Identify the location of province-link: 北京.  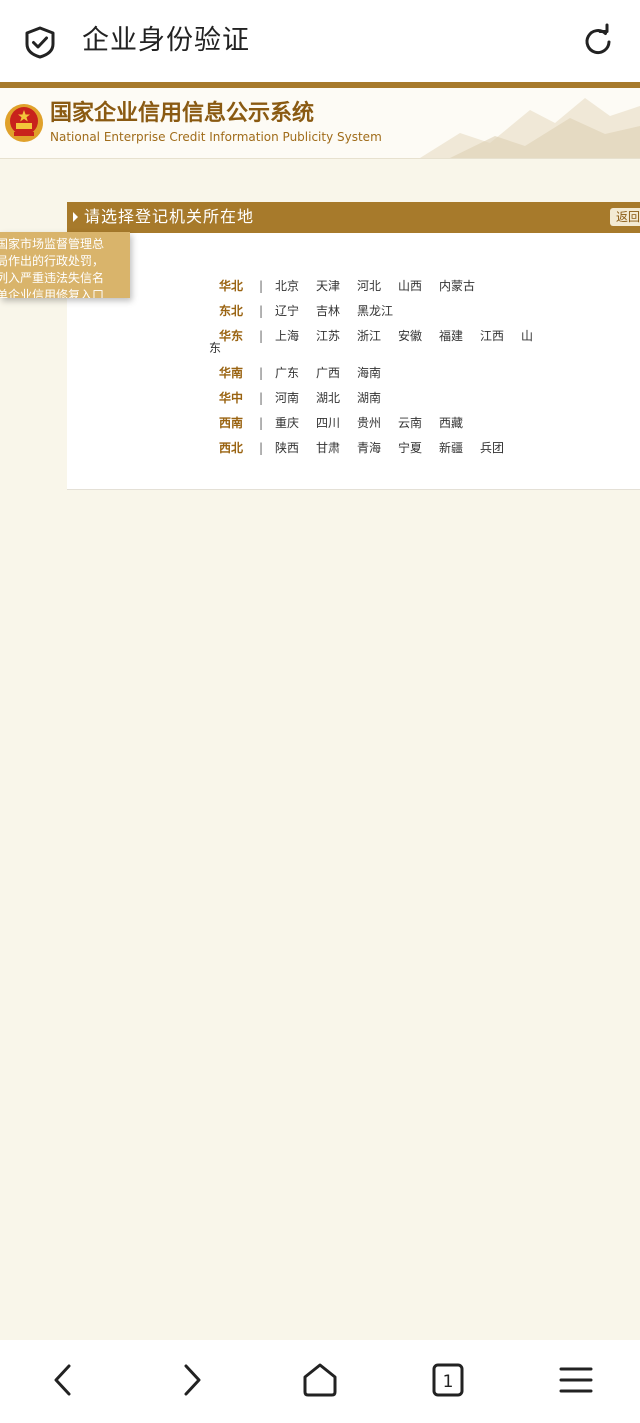
(287, 286).